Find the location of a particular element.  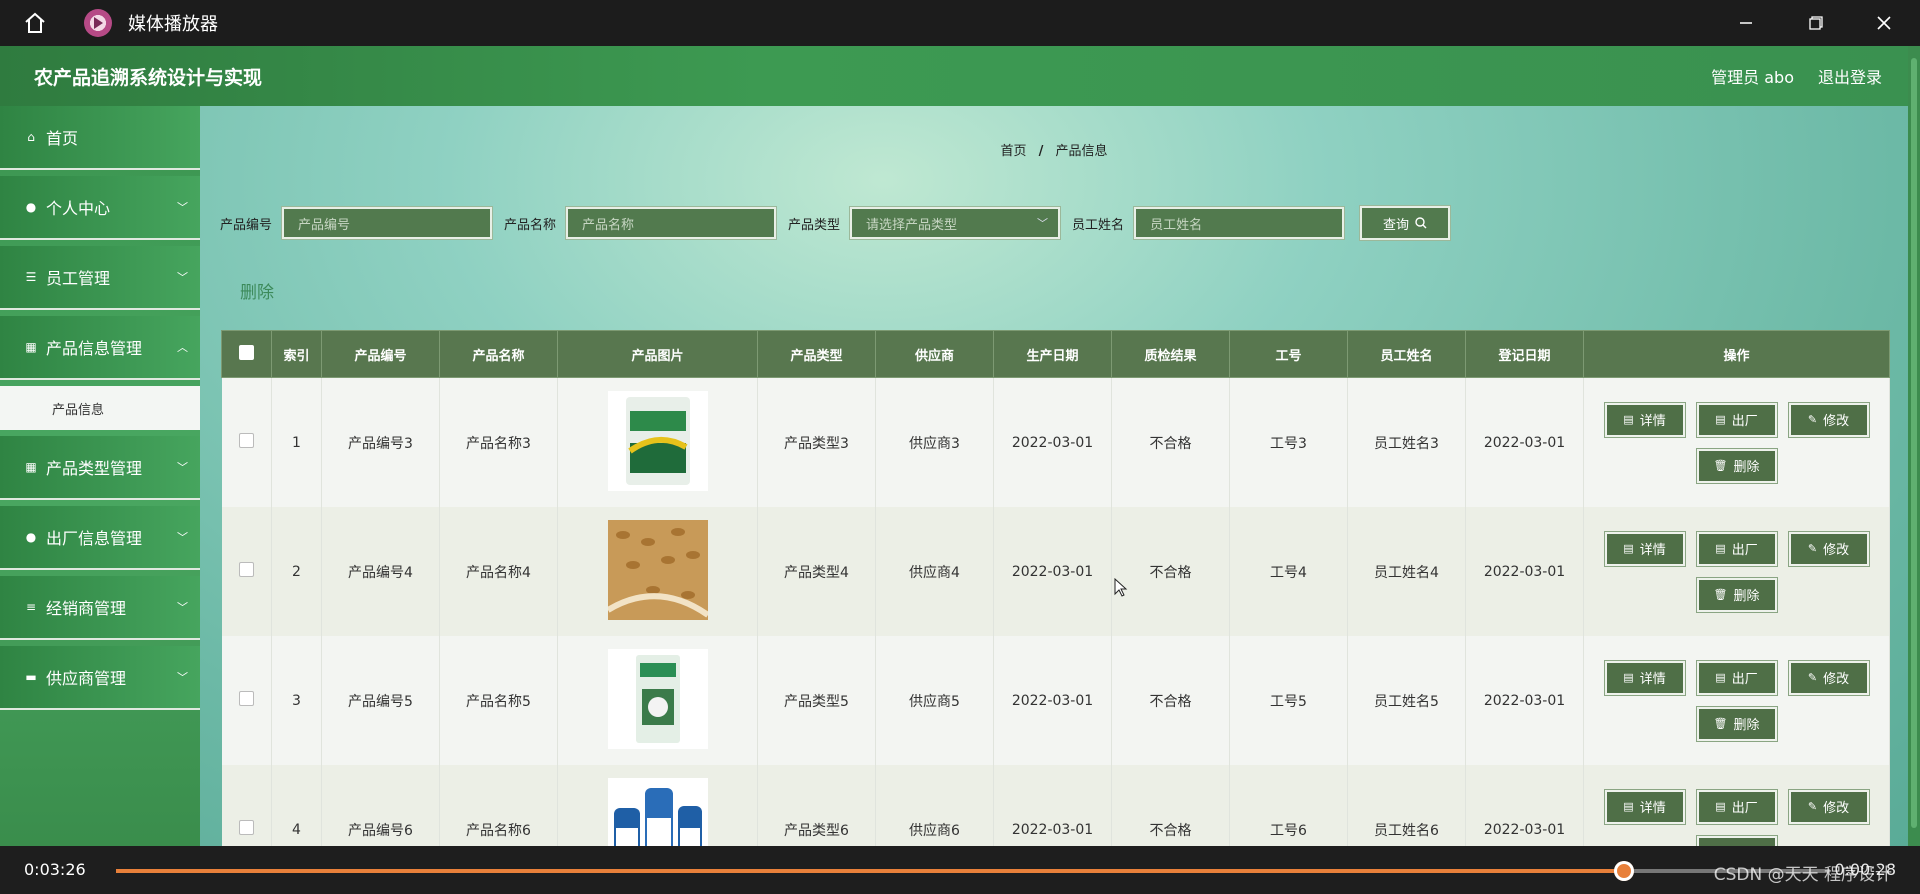

breadcrumb-home: 首页 is located at coordinates (1013, 151).